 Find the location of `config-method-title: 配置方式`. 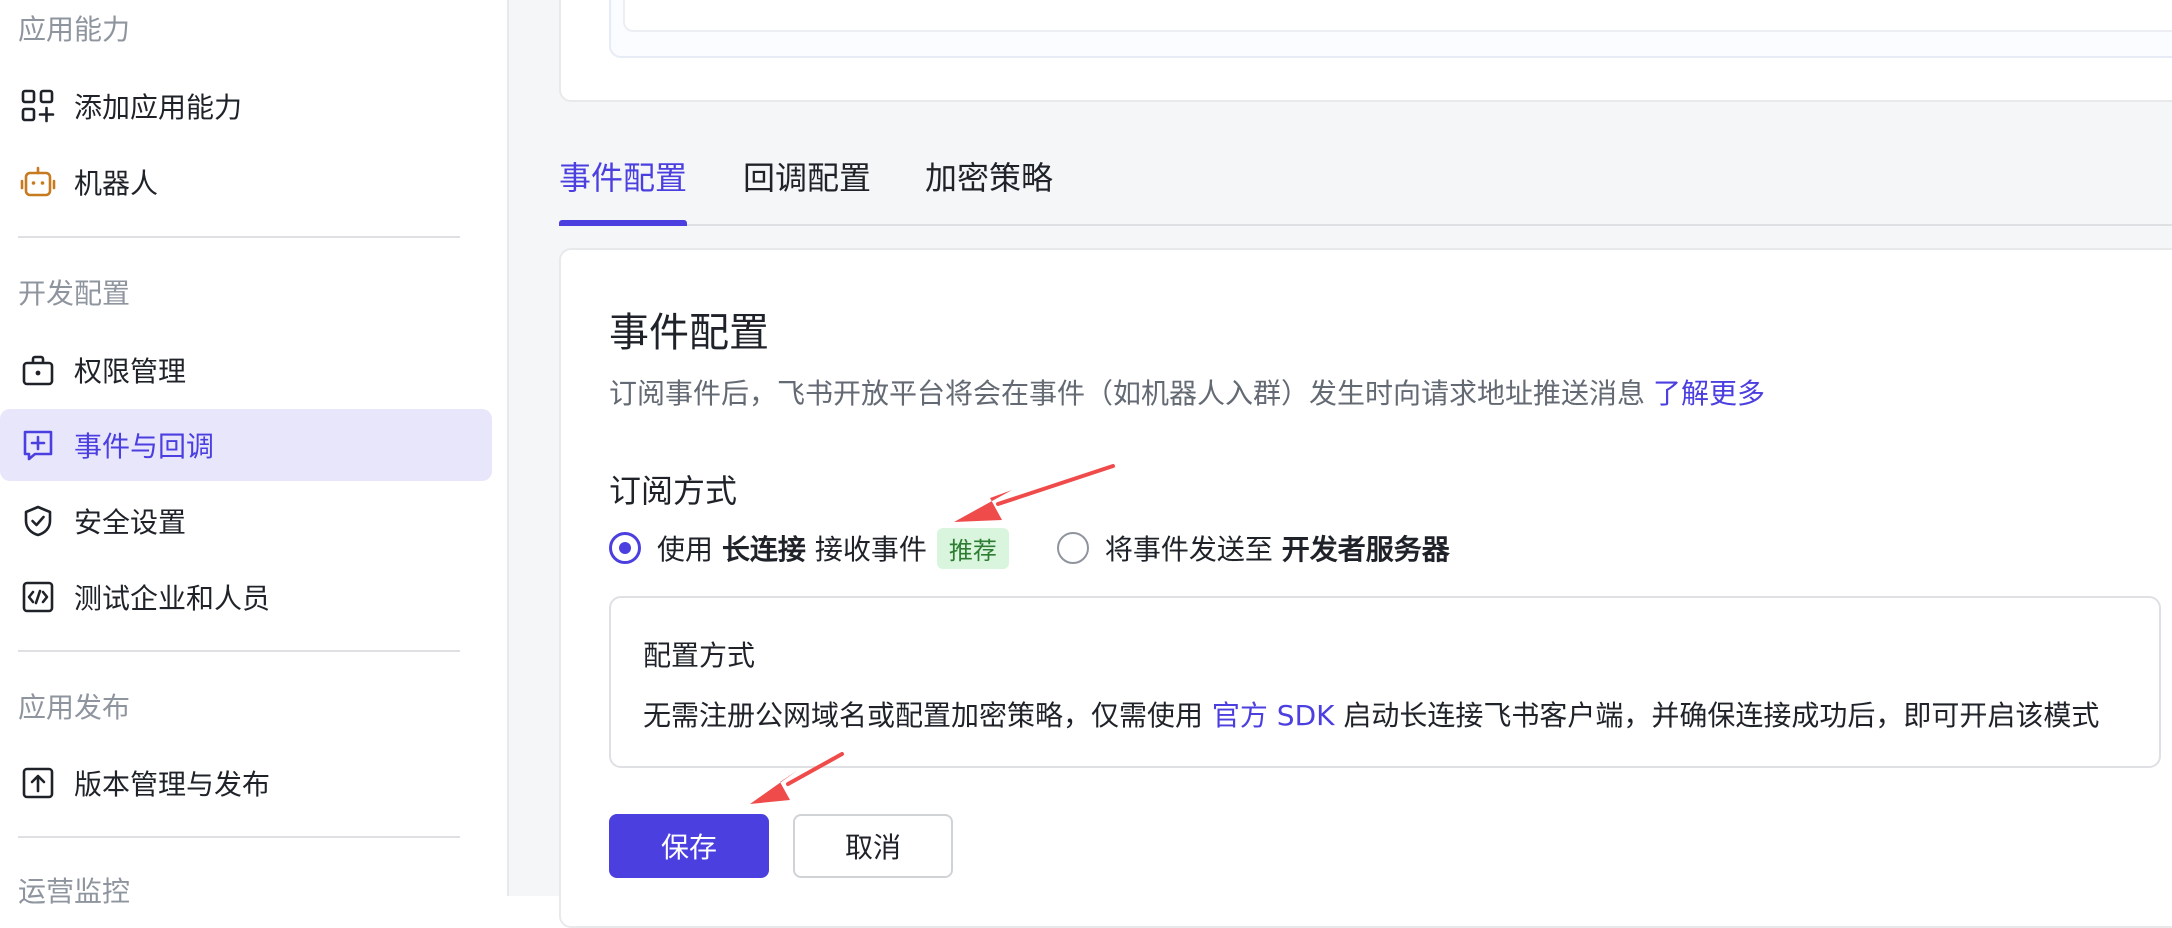

config-method-title: 配置方式 is located at coordinates (699, 655).